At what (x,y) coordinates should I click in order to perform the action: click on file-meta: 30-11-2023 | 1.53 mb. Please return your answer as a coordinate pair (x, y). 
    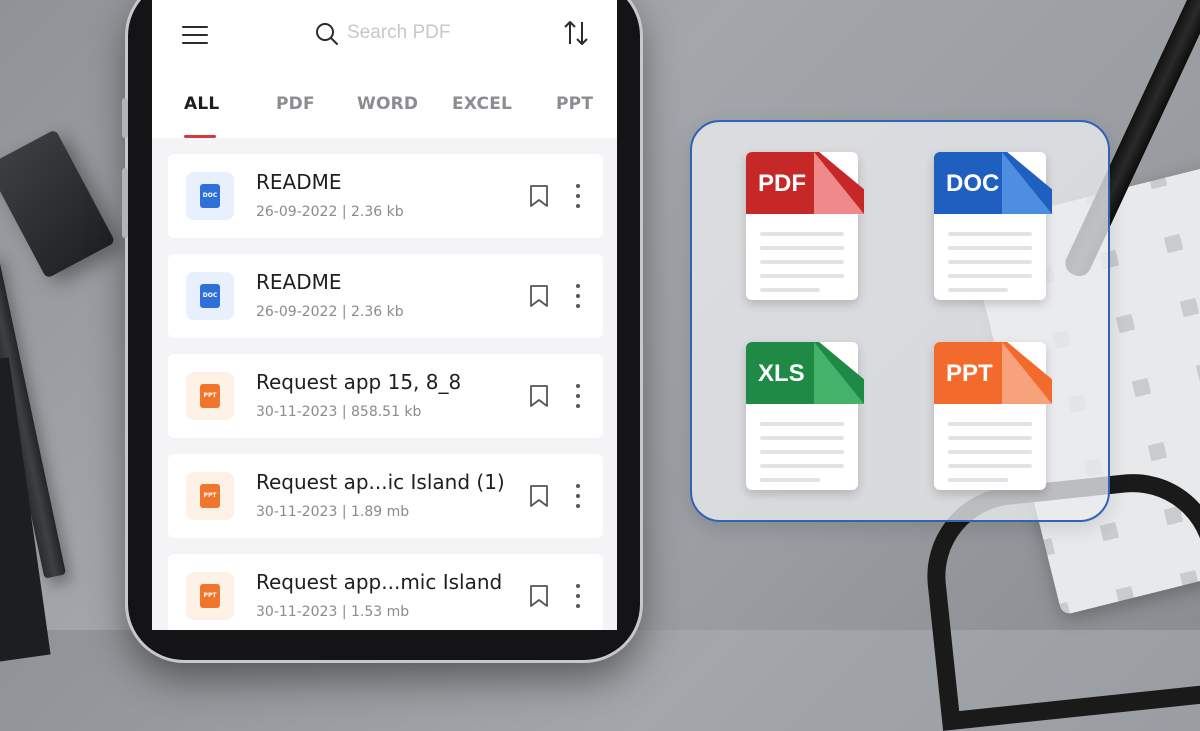
    Looking at the image, I should click on (332, 612).